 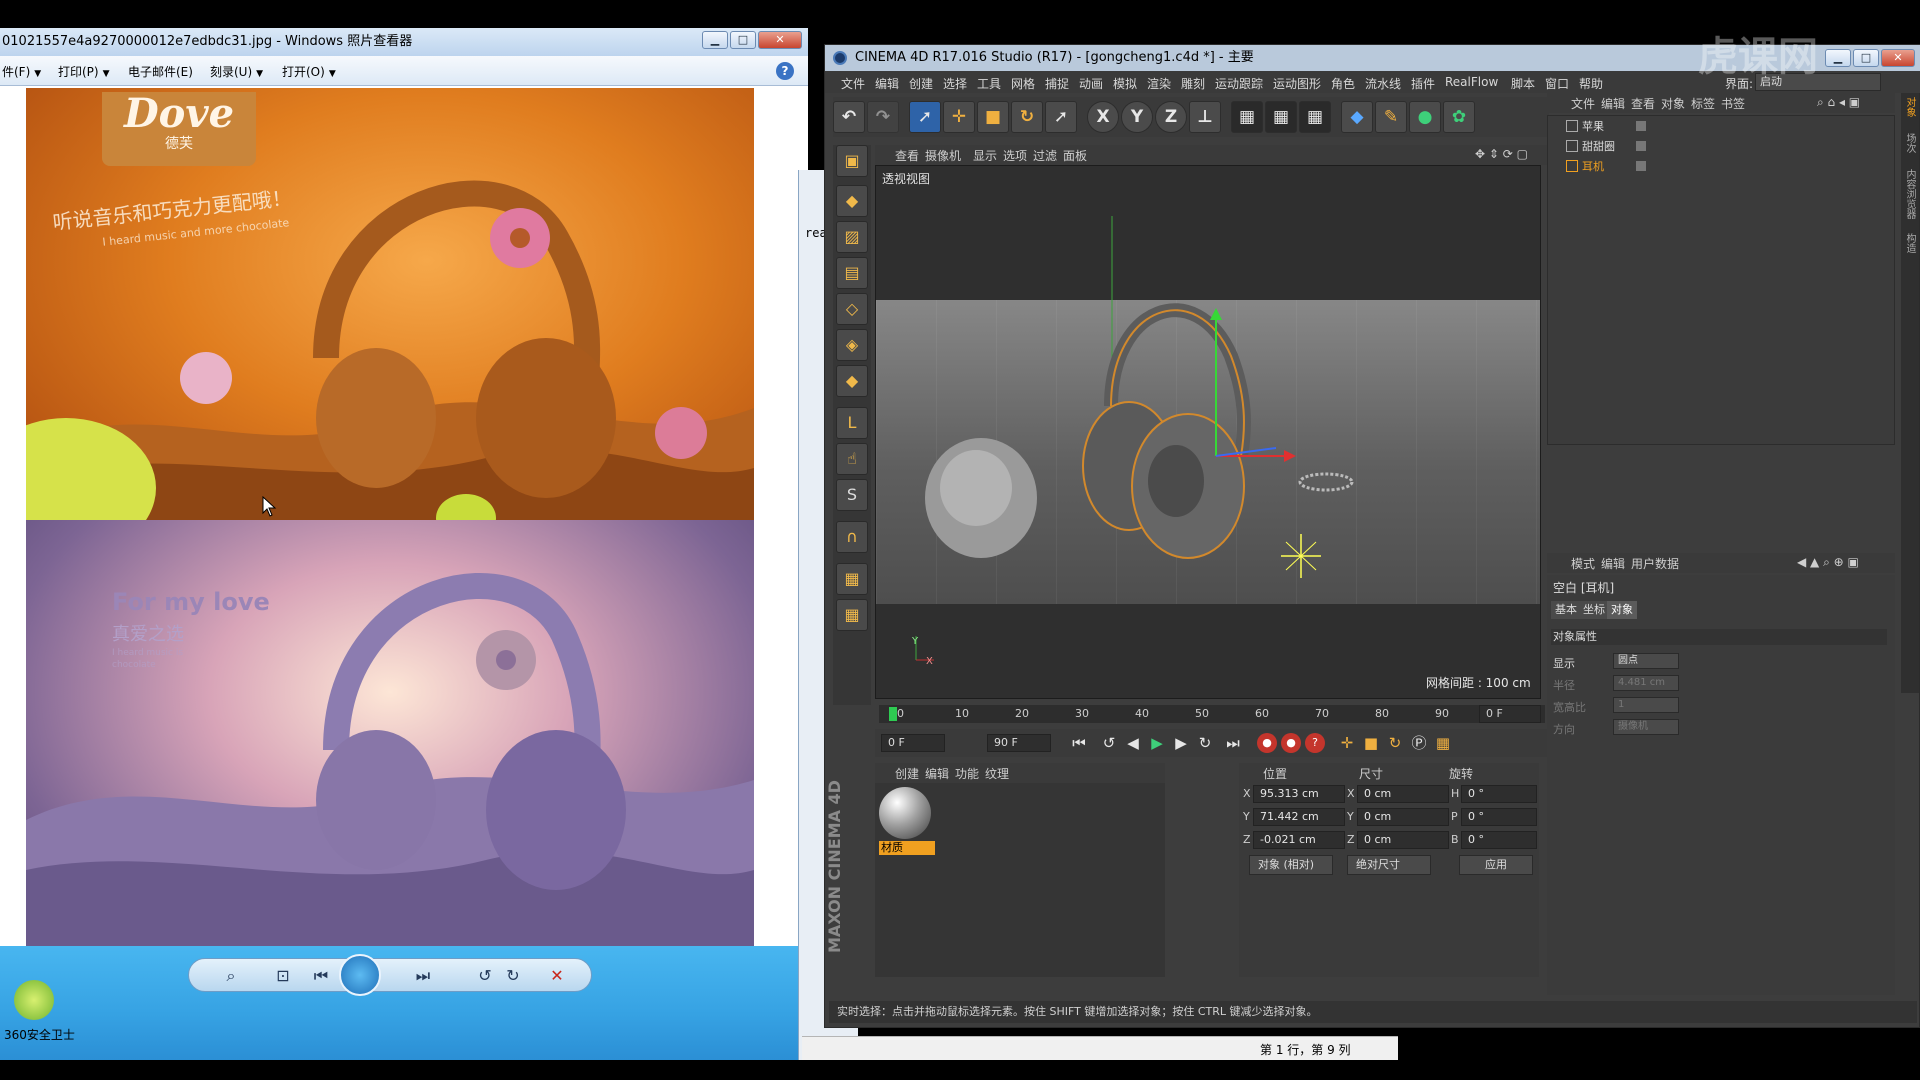 I want to click on vp-menu-display: 显示, so click(x=985, y=155).